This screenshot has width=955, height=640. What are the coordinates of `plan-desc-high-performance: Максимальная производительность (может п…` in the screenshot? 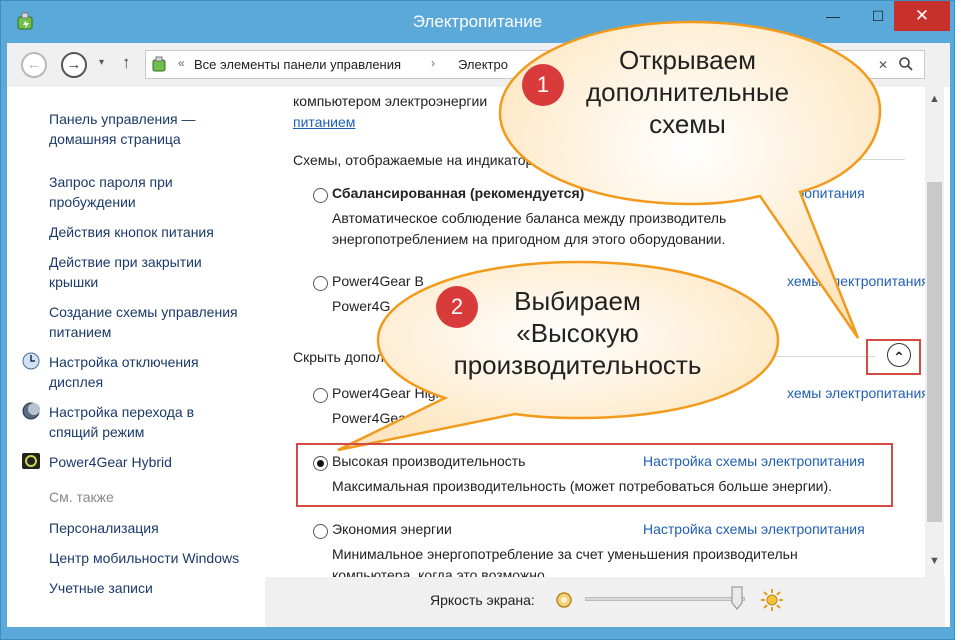 It's located at (582, 486).